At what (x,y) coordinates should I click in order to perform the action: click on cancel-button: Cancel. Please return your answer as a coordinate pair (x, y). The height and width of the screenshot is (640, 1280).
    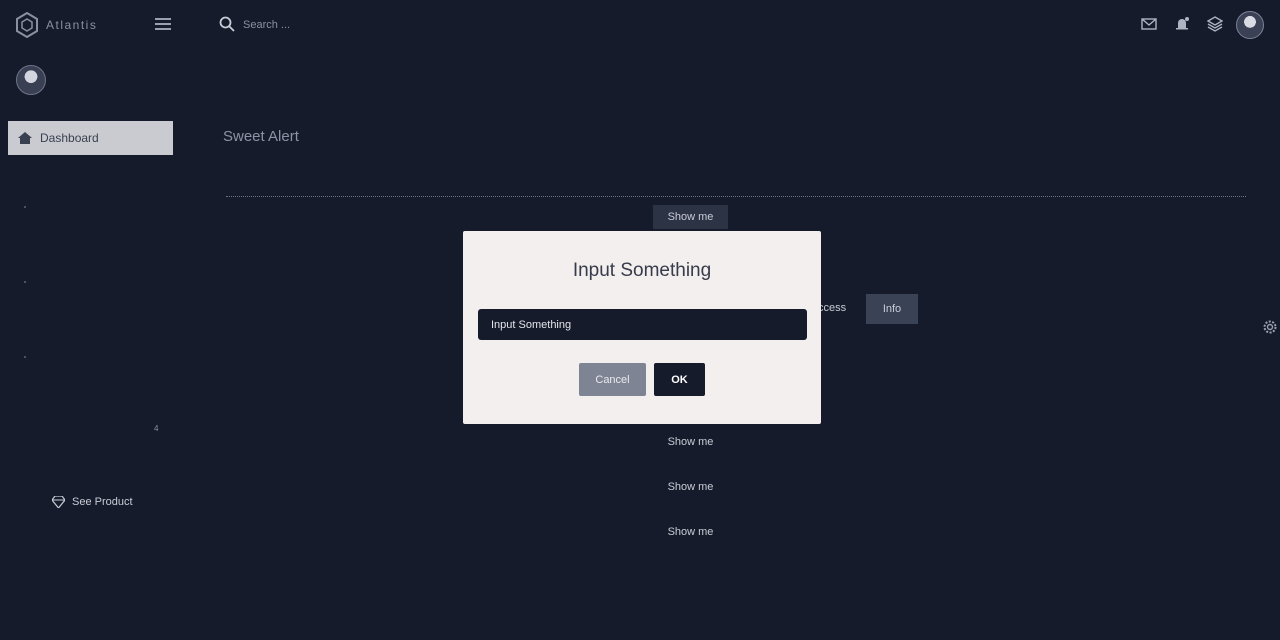
    Looking at the image, I should click on (612, 379).